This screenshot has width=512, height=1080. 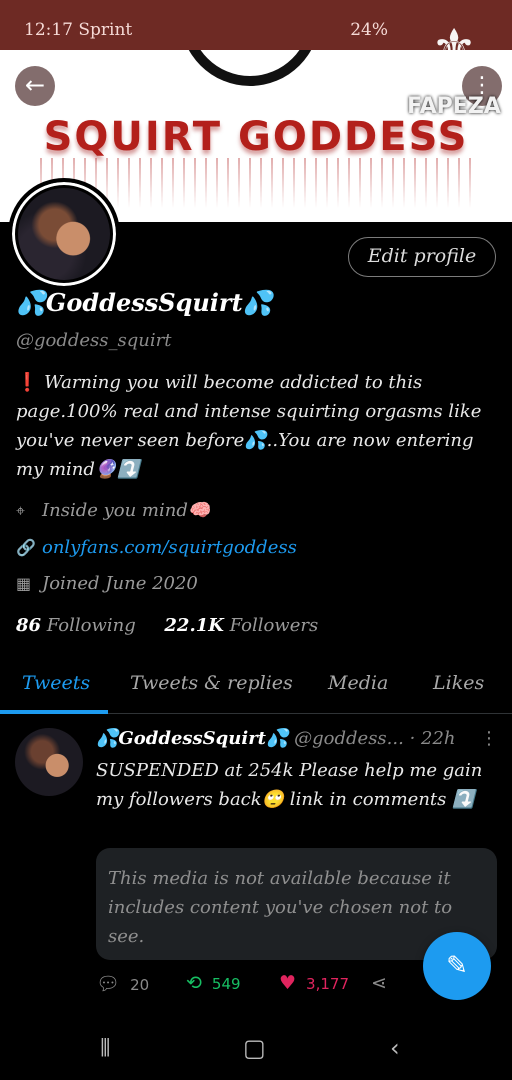 What do you see at coordinates (27, 382) in the screenshot?
I see `warning-icon: ❗` at bounding box center [27, 382].